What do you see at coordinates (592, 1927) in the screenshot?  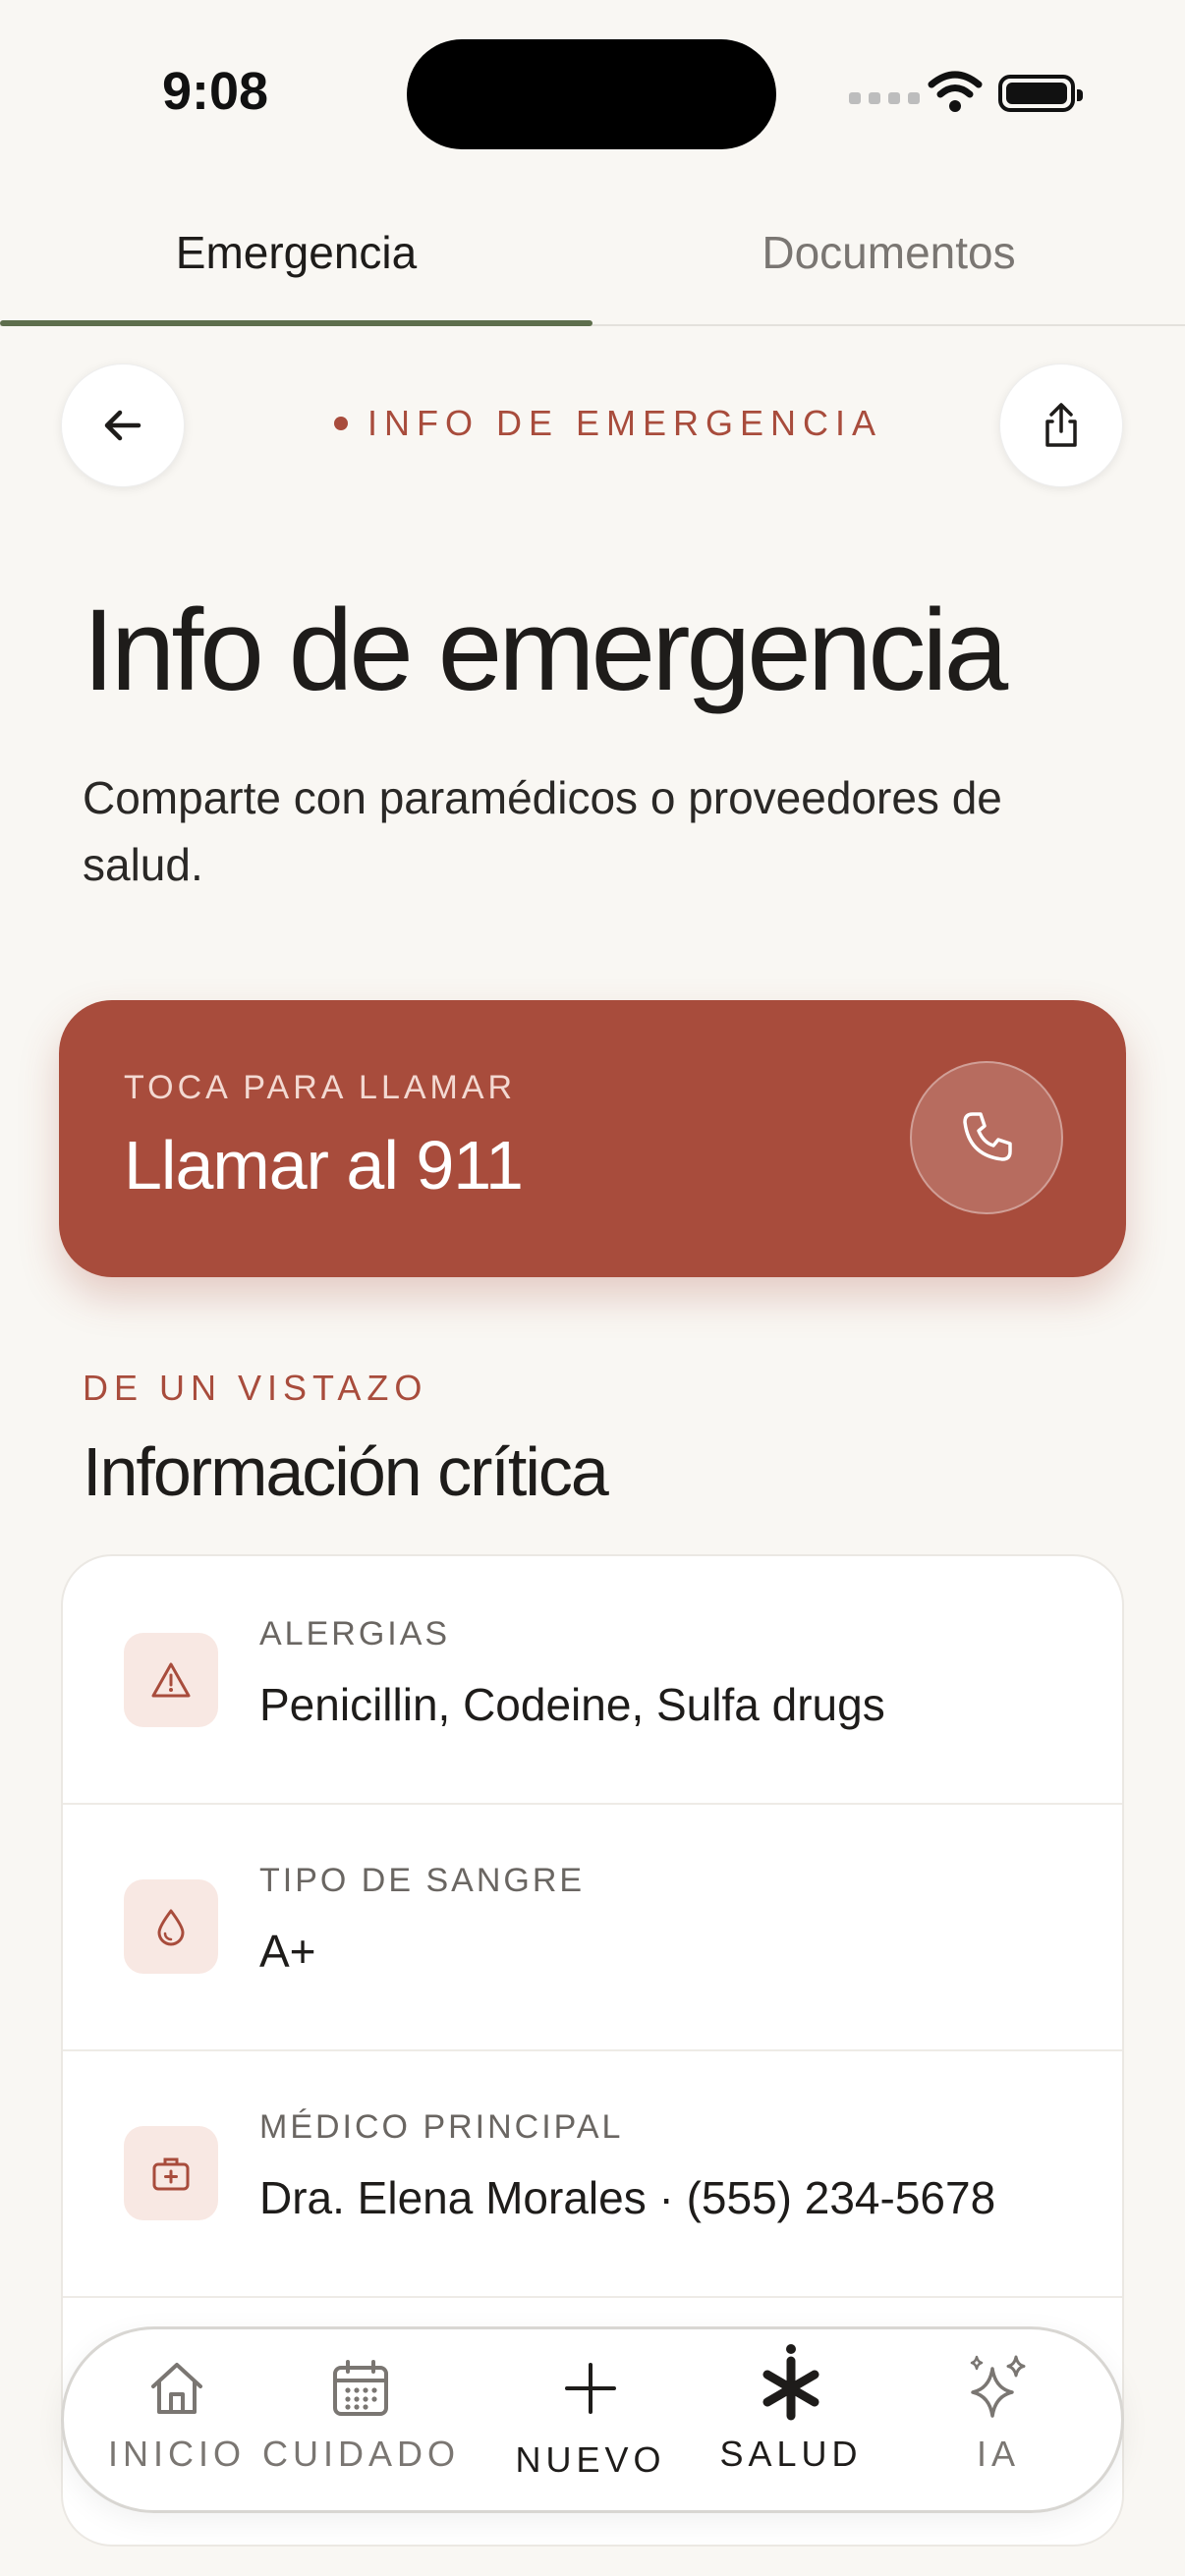 I see `list-item-blood-type: TIPO DE SANGRE A+` at bounding box center [592, 1927].